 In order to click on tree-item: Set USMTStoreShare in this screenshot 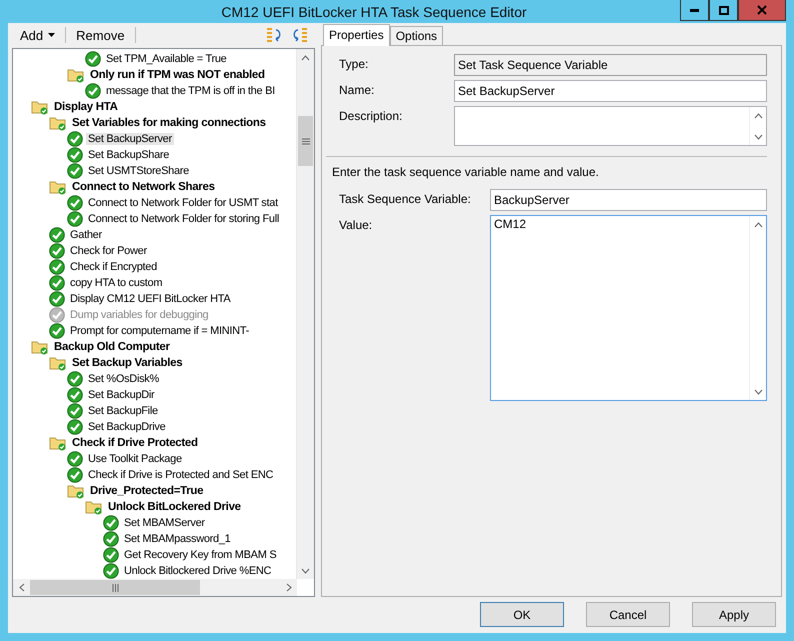, I will do `click(138, 171)`.